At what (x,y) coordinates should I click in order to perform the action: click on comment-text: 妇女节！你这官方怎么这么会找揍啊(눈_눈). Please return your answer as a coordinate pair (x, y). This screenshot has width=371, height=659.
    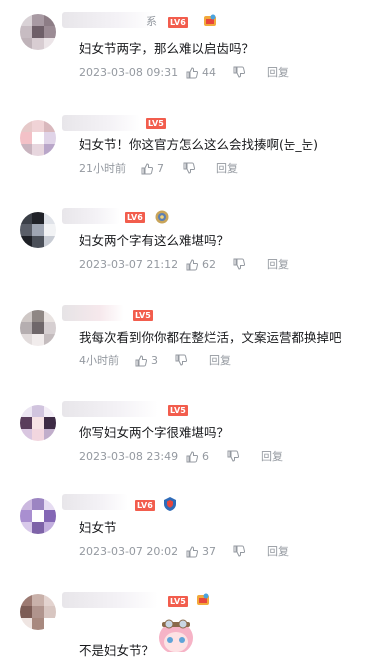
    Looking at the image, I should click on (199, 144).